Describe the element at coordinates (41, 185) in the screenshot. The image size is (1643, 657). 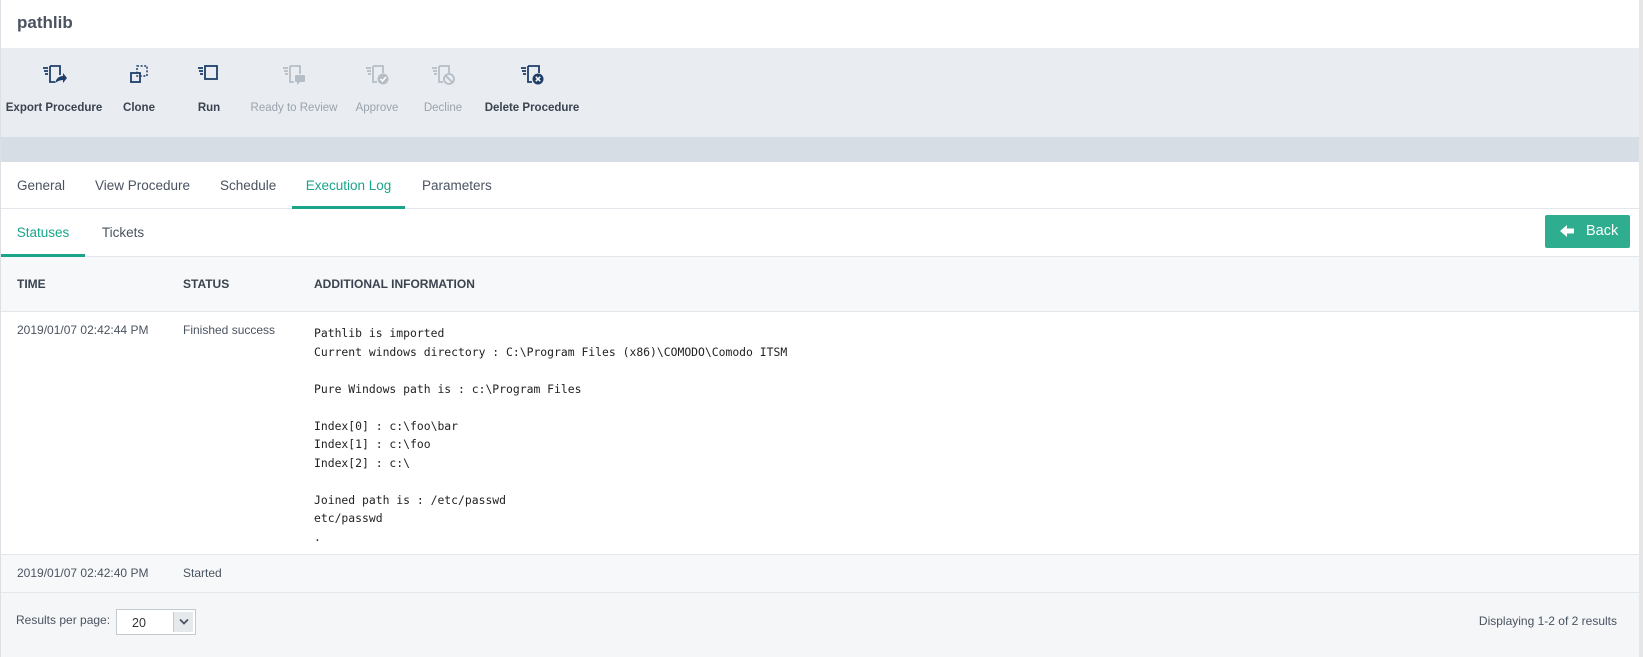
I see `tab-general: General` at that location.